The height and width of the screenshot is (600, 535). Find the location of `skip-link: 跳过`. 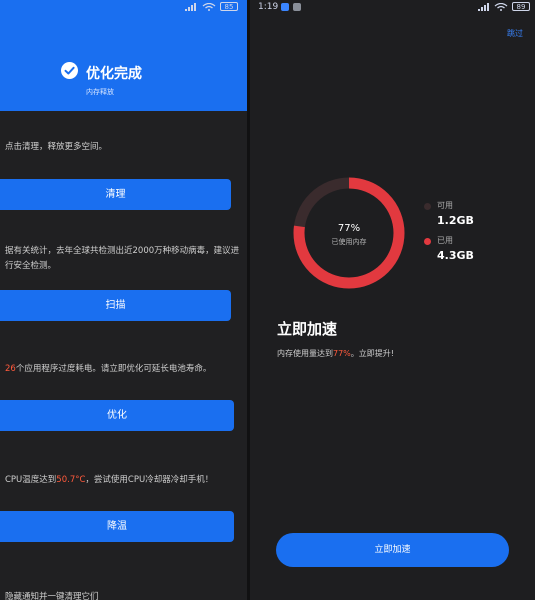

skip-link: 跳过 is located at coordinates (515, 33).